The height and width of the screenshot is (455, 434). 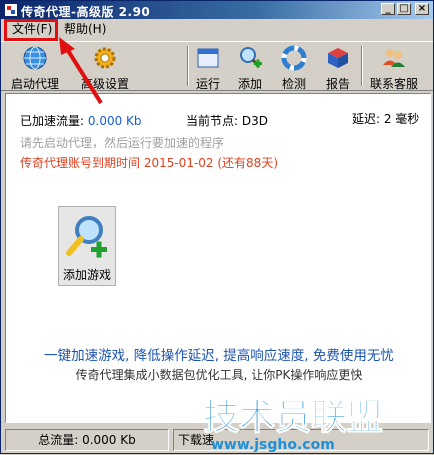 What do you see at coordinates (35, 58) in the screenshot?
I see `globe-icon` at bounding box center [35, 58].